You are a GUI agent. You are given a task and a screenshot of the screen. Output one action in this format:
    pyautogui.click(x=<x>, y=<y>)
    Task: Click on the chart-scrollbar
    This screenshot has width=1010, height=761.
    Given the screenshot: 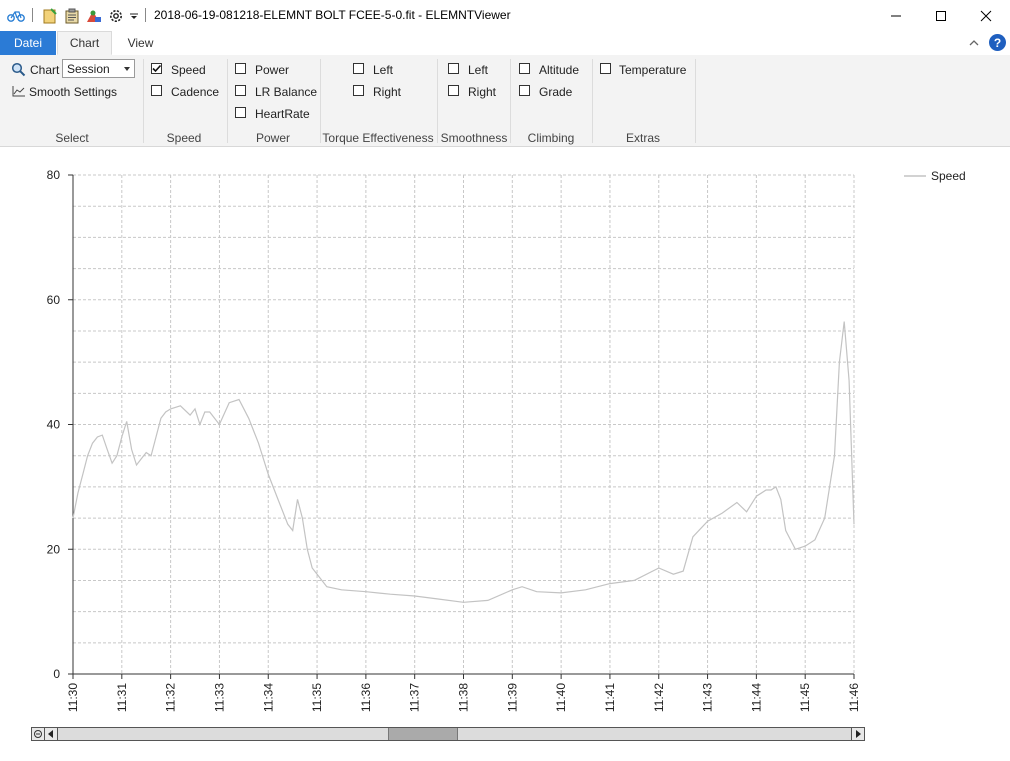 What is the action you would take?
    pyautogui.click(x=448, y=734)
    